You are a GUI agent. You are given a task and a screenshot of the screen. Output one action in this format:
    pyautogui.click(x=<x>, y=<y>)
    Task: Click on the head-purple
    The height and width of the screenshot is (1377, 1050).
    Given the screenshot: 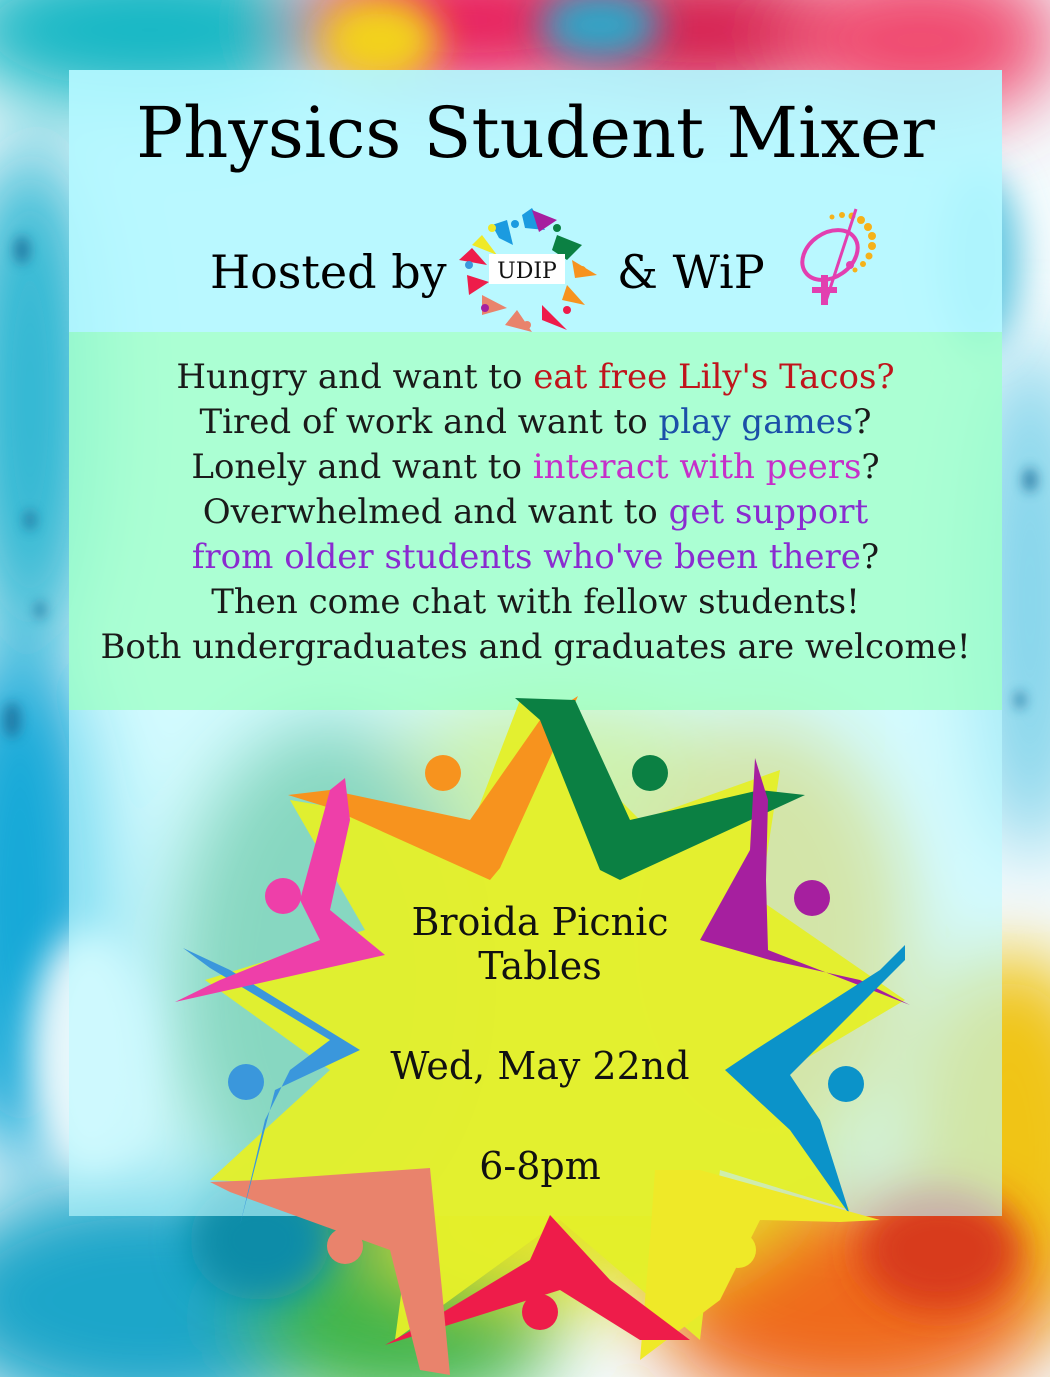 What is the action you would take?
    pyautogui.click(x=812, y=898)
    